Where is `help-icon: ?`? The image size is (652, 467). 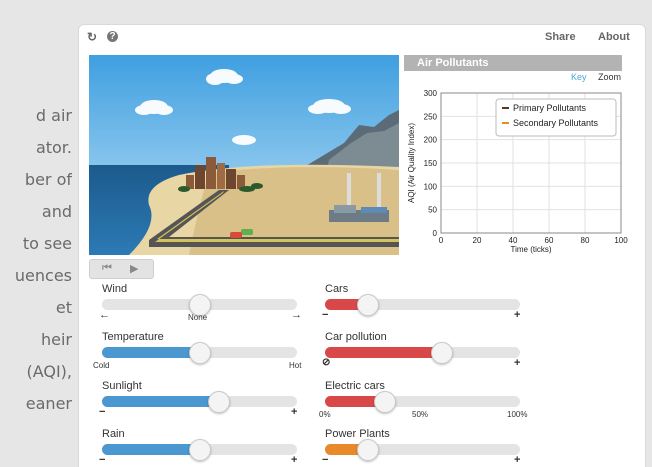 help-icon: ? is located at coordinates (112, 36).